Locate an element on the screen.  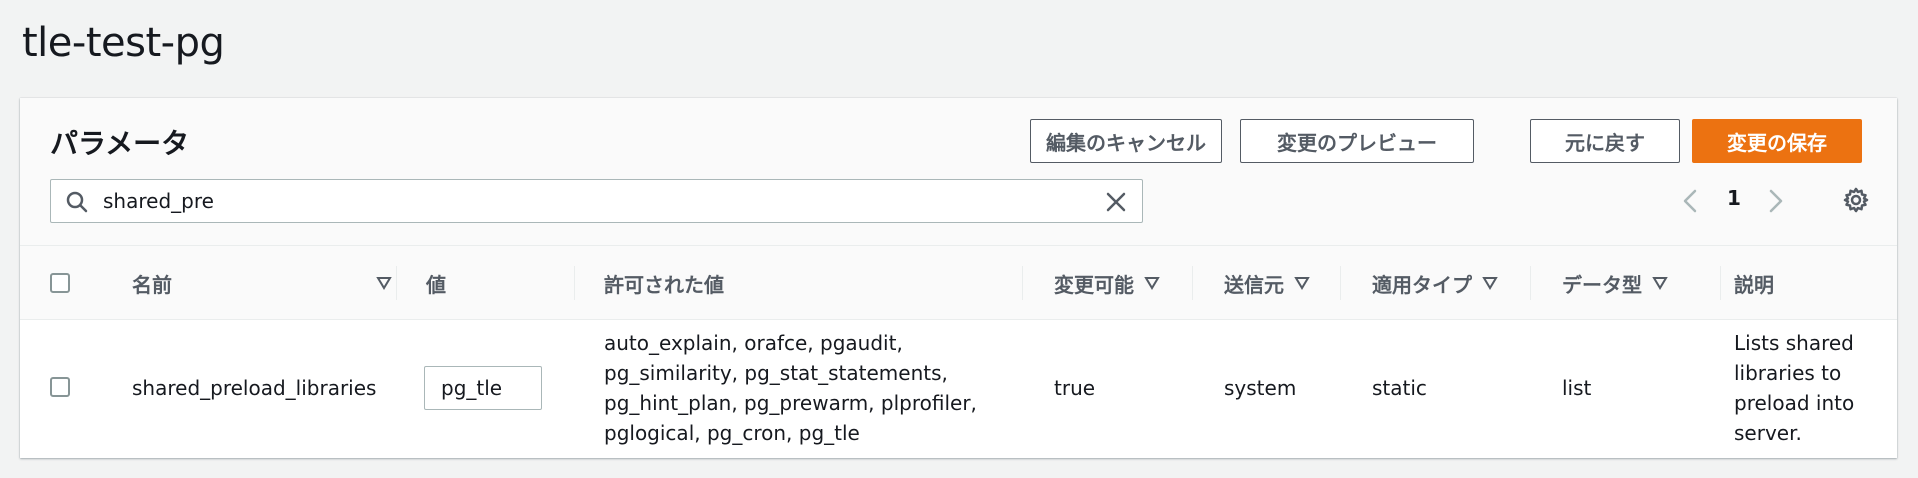
preview-changes-button: 変更のプレビュー is located at coordinates (1357, 141).